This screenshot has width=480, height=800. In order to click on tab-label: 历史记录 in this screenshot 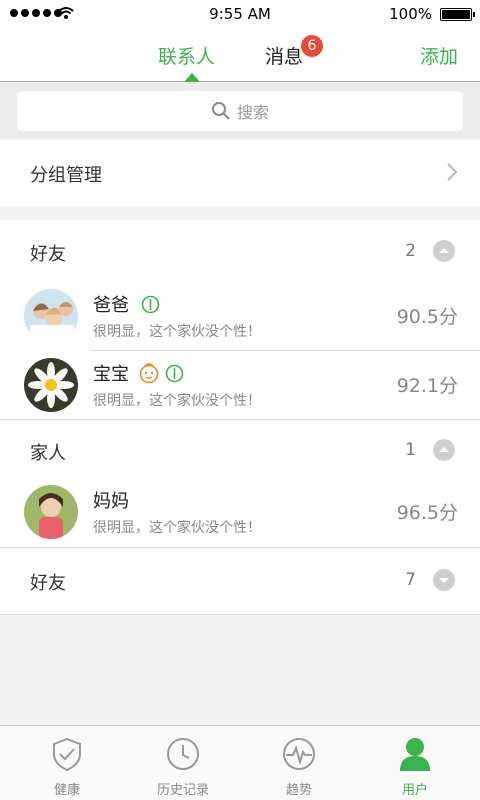, I will do `click(182, 790)`.